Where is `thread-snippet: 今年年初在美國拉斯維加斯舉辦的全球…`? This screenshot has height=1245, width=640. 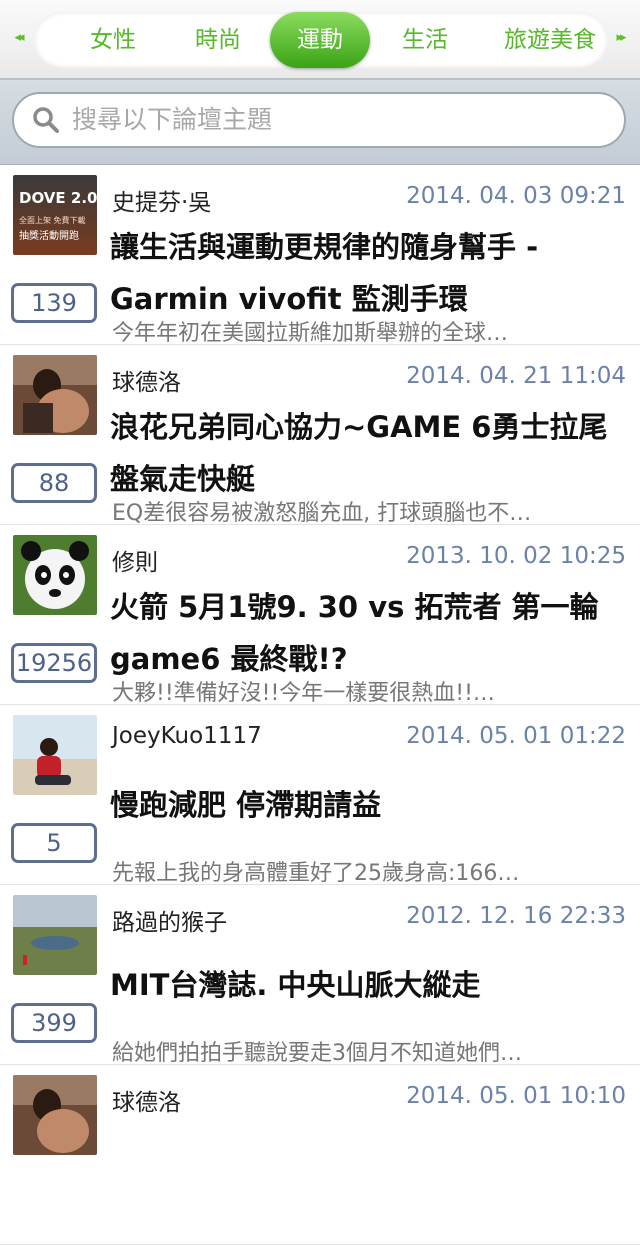
thread-snippet: 今年年初在美國拉斯維加斯舉辦的全球… is located at coordinates (310, 333).